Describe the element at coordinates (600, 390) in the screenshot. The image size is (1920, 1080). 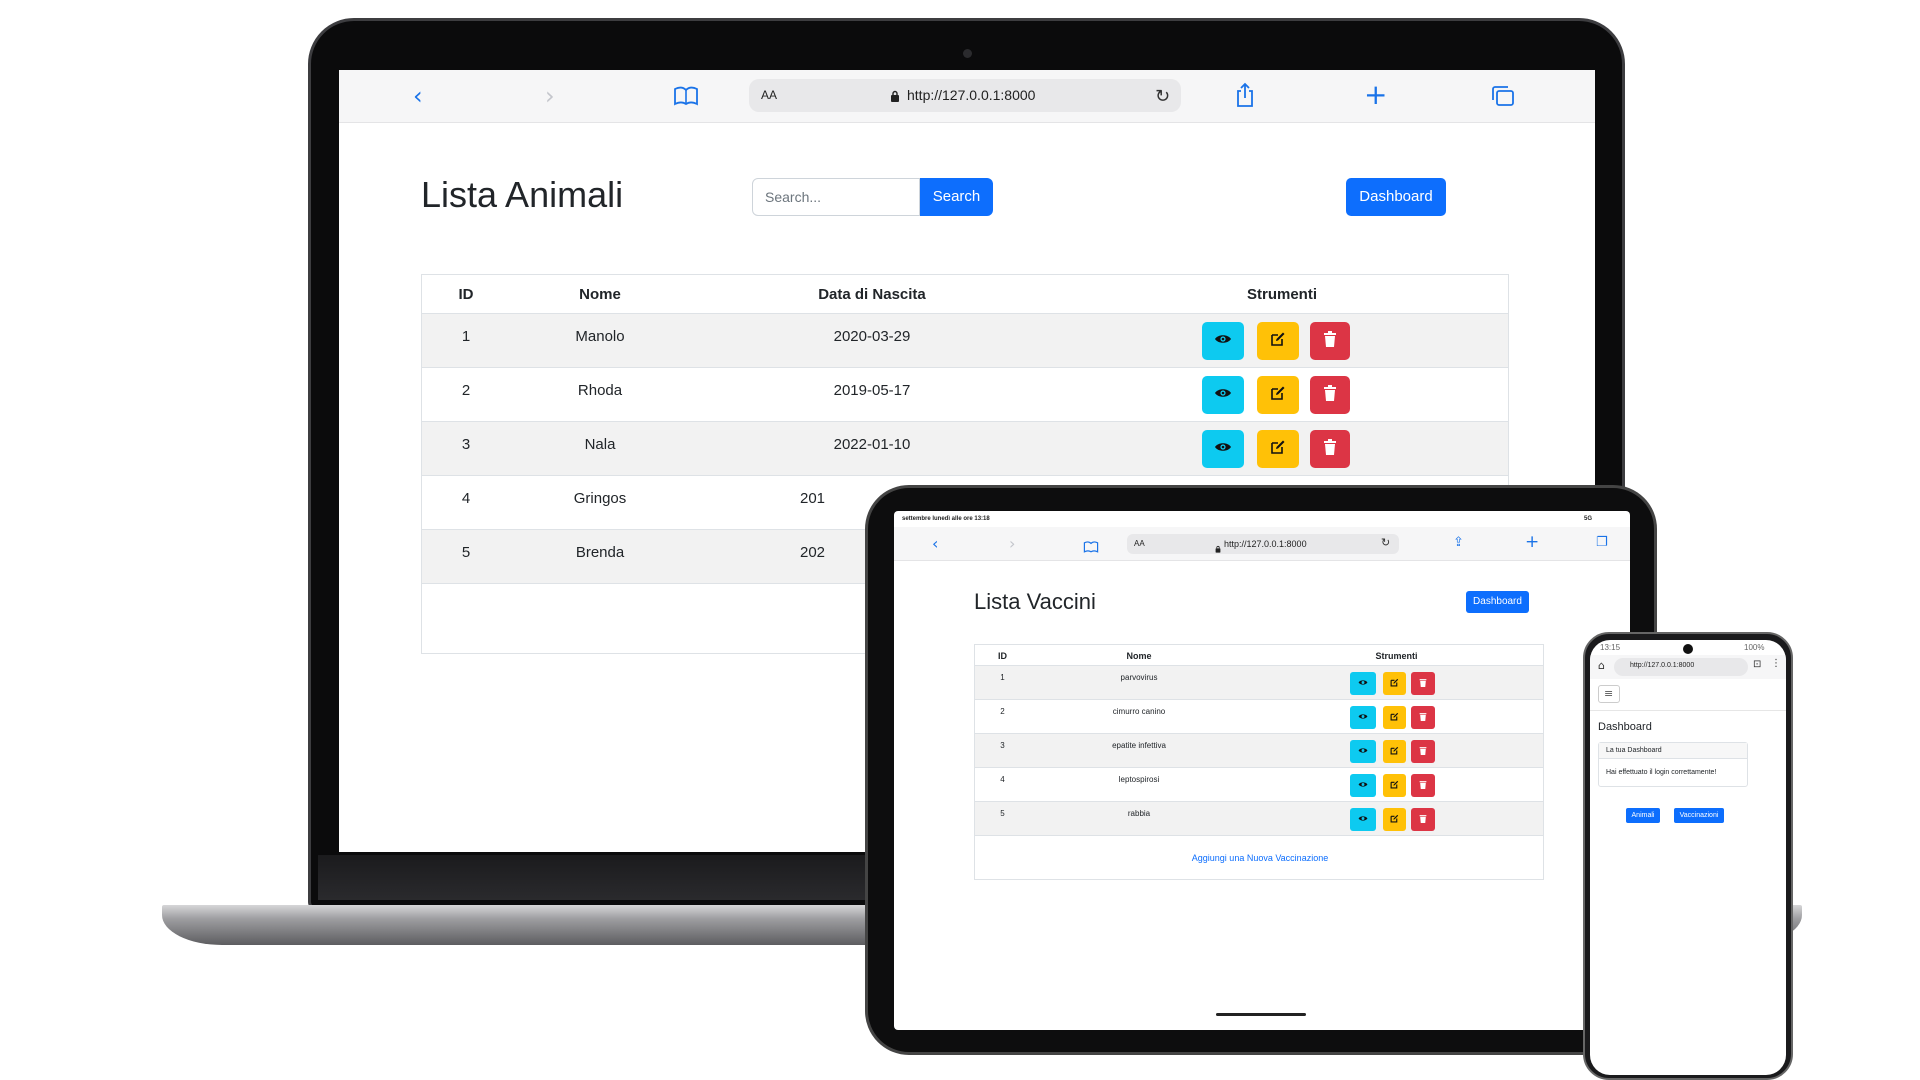
I see `row-nome: Rhoda` at that location.